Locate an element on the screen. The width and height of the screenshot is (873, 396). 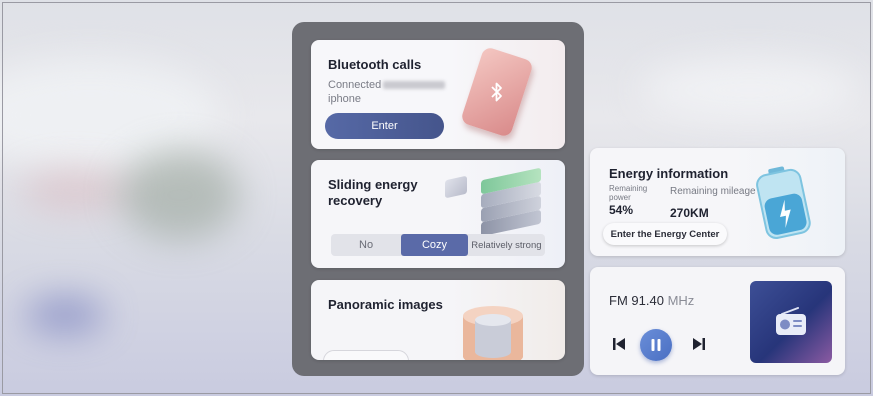
radio-band: FM is located at coordinates (618, 300).